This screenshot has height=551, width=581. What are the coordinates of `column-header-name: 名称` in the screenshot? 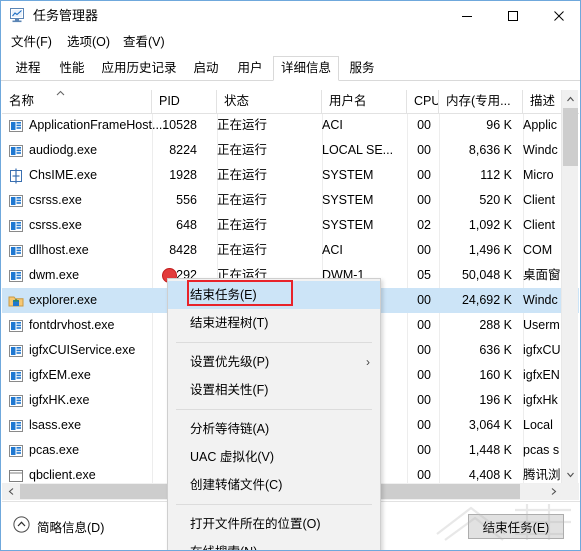 It's located at (77, 101).